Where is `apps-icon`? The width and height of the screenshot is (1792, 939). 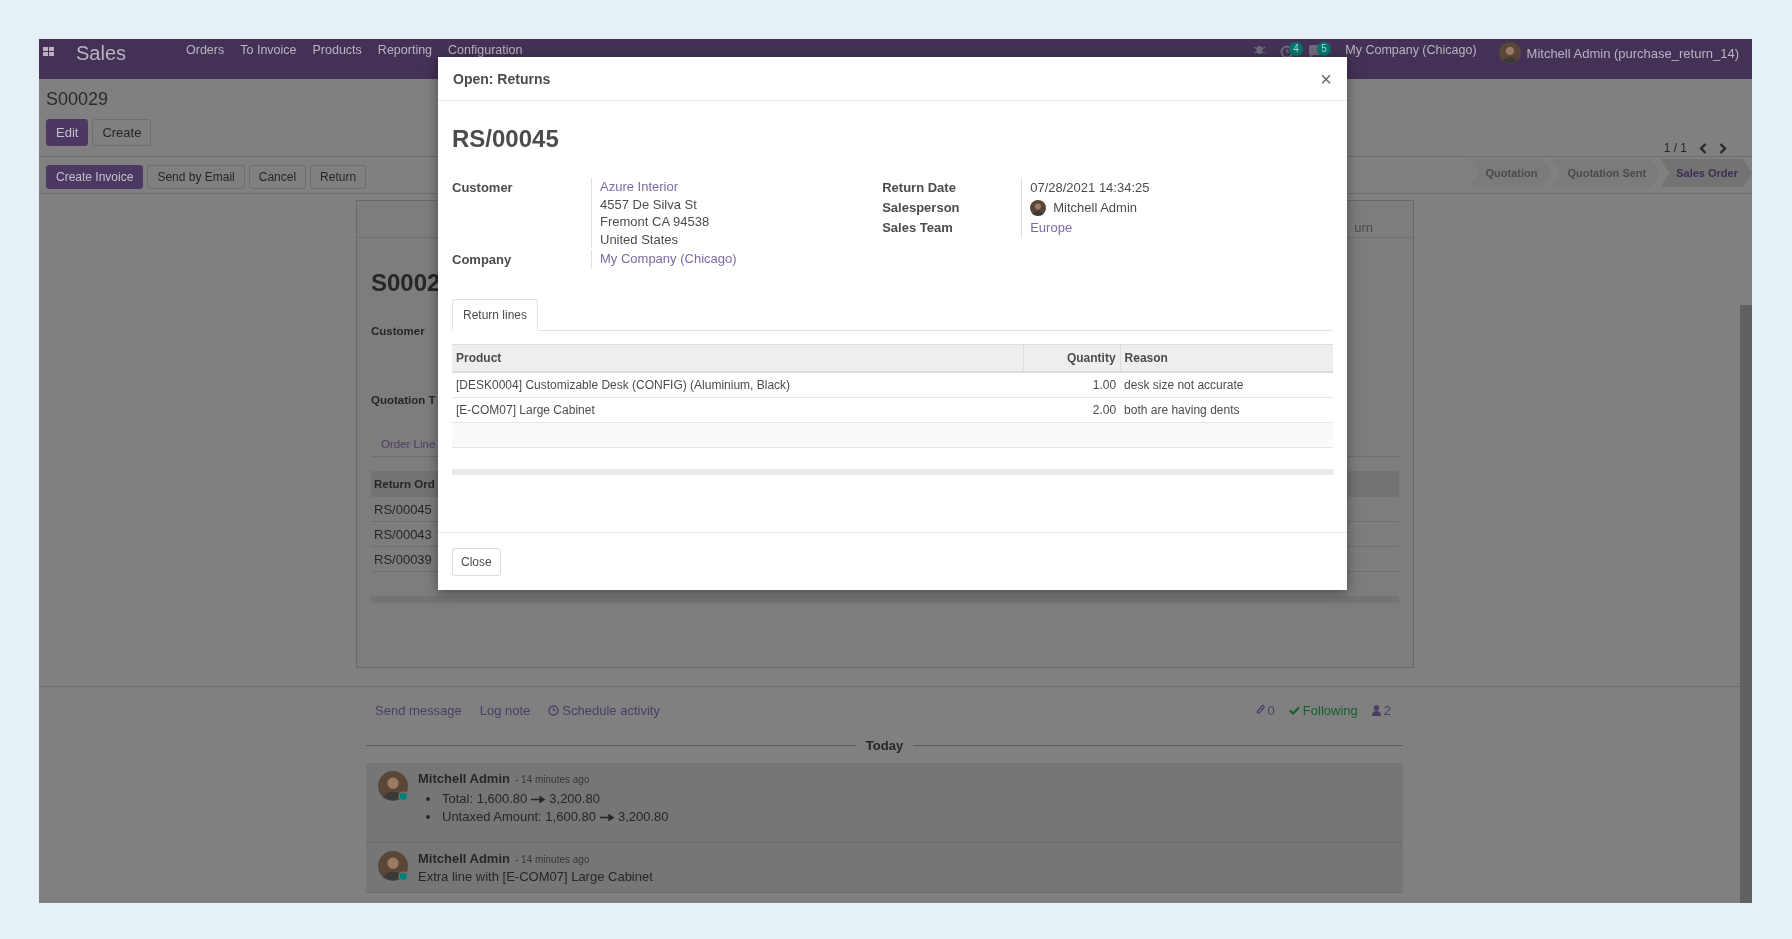 apps-icon is located at coordinates (49, 52).